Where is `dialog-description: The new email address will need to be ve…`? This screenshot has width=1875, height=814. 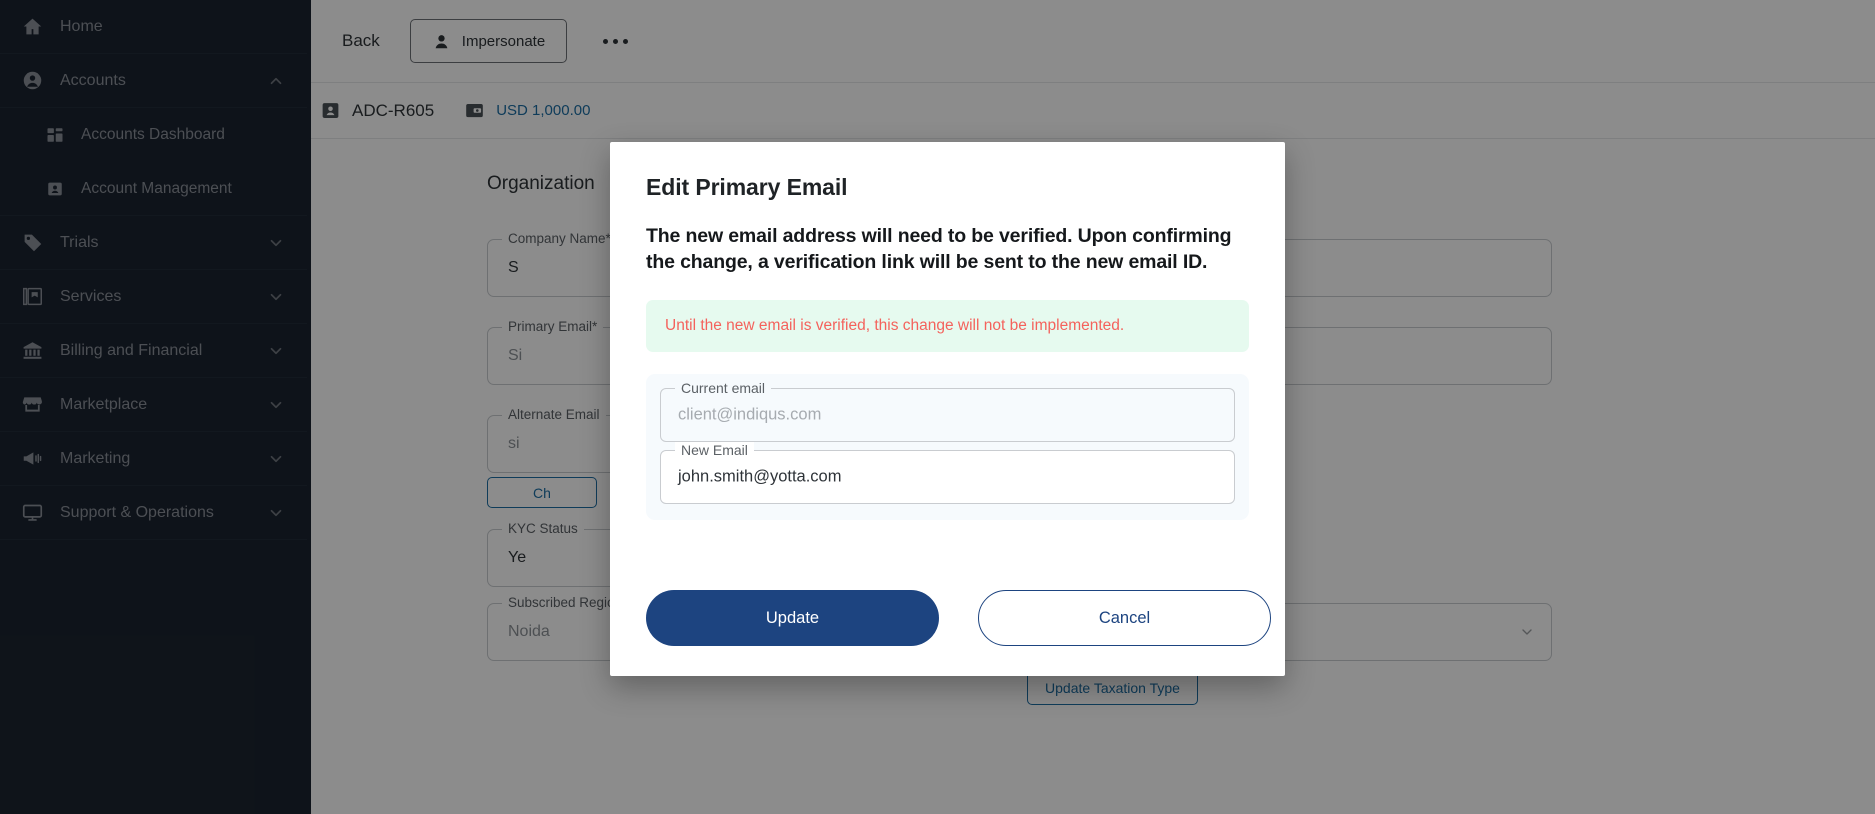
dialog-description: The new email address will need to be ve… is located at coordinates (939, 249).